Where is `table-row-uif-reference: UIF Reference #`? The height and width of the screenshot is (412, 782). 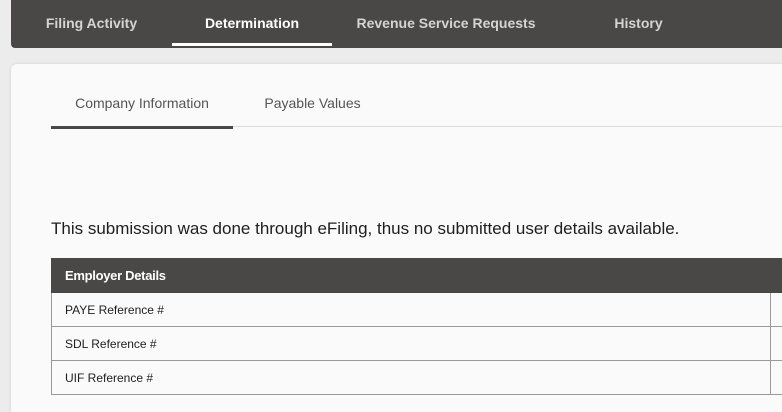 table-row-uif-reference: UIF Reference # is located at coordinates (416, 378).